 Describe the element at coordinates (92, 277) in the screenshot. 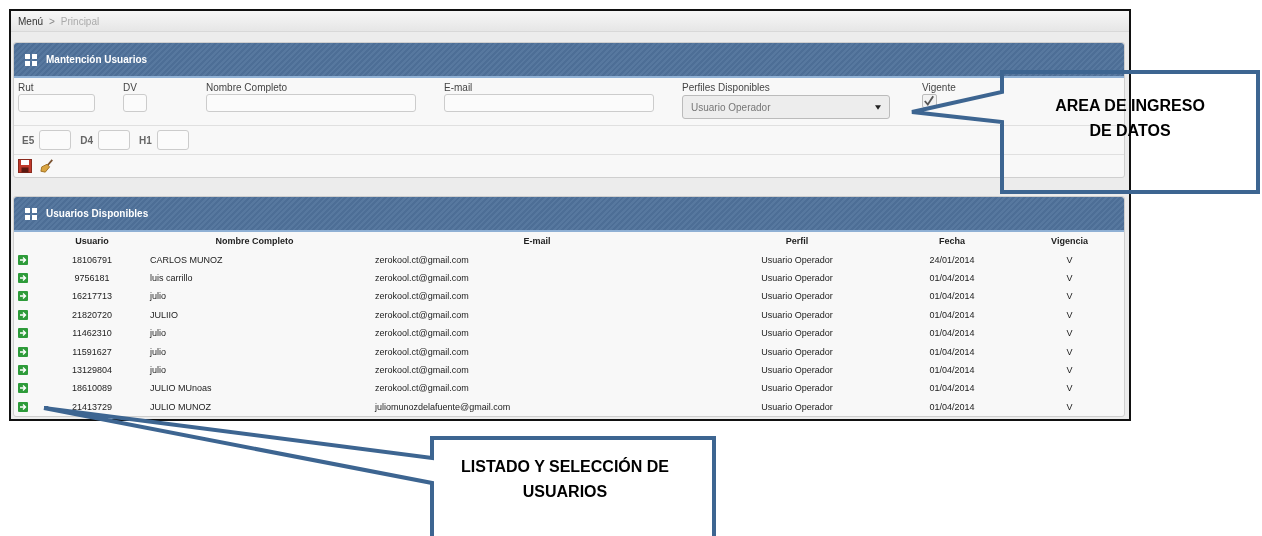

I see `table-cell-text: 9756181` at that location.